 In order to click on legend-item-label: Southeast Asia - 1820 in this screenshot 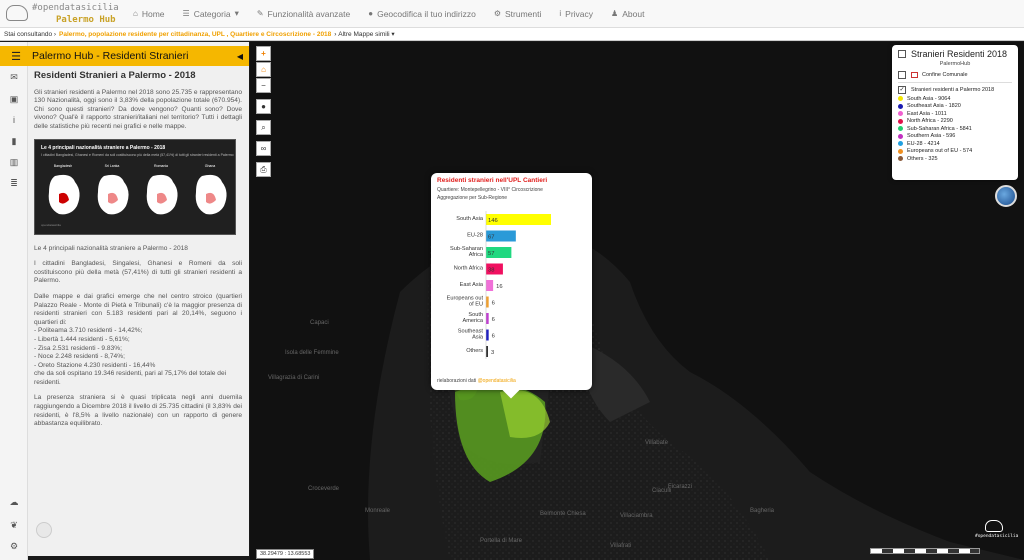, I will do `click(934, 106)`.